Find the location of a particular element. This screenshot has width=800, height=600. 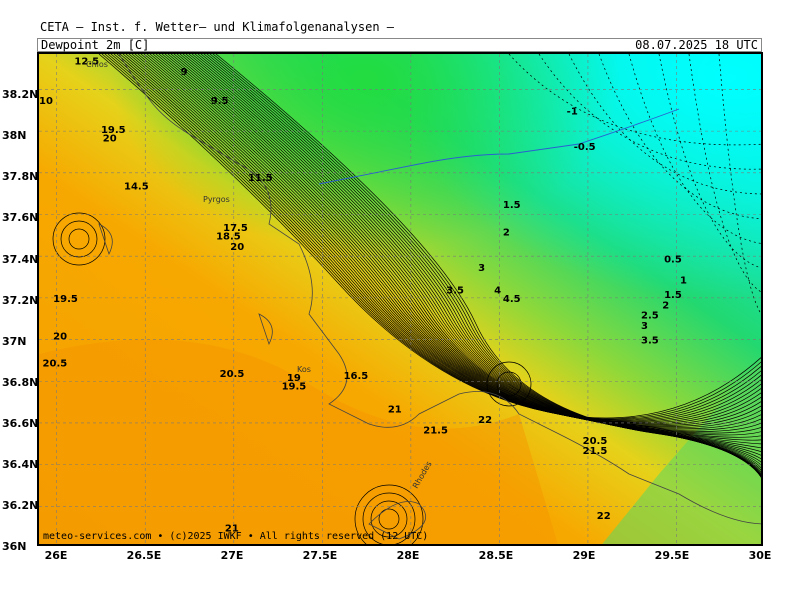

lat-label: 36.8N is located at coordinates (20, 382).